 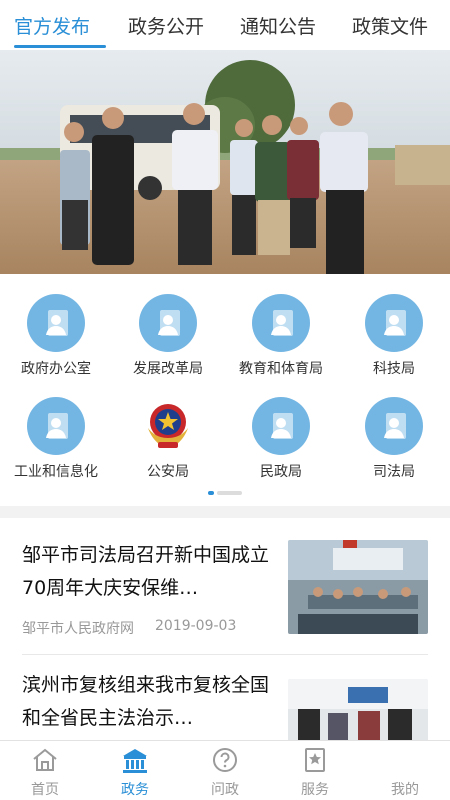 I want to click on nav-label: 问政, so click(x=225, y=790).